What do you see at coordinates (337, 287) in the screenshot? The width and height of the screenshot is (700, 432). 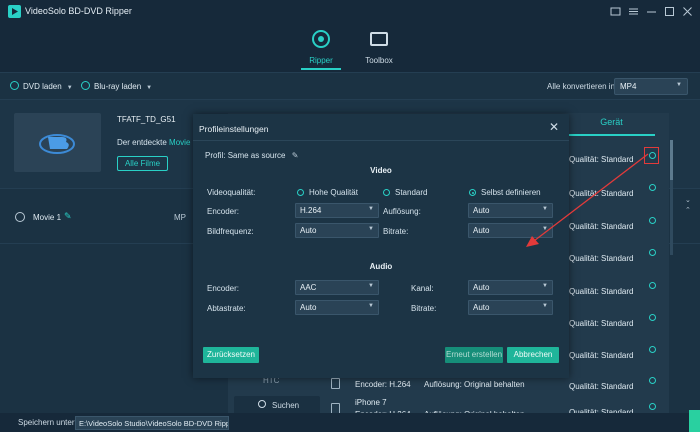 I see `audio-encoder-select: AAC ▼` at bounding box center [337, 287].